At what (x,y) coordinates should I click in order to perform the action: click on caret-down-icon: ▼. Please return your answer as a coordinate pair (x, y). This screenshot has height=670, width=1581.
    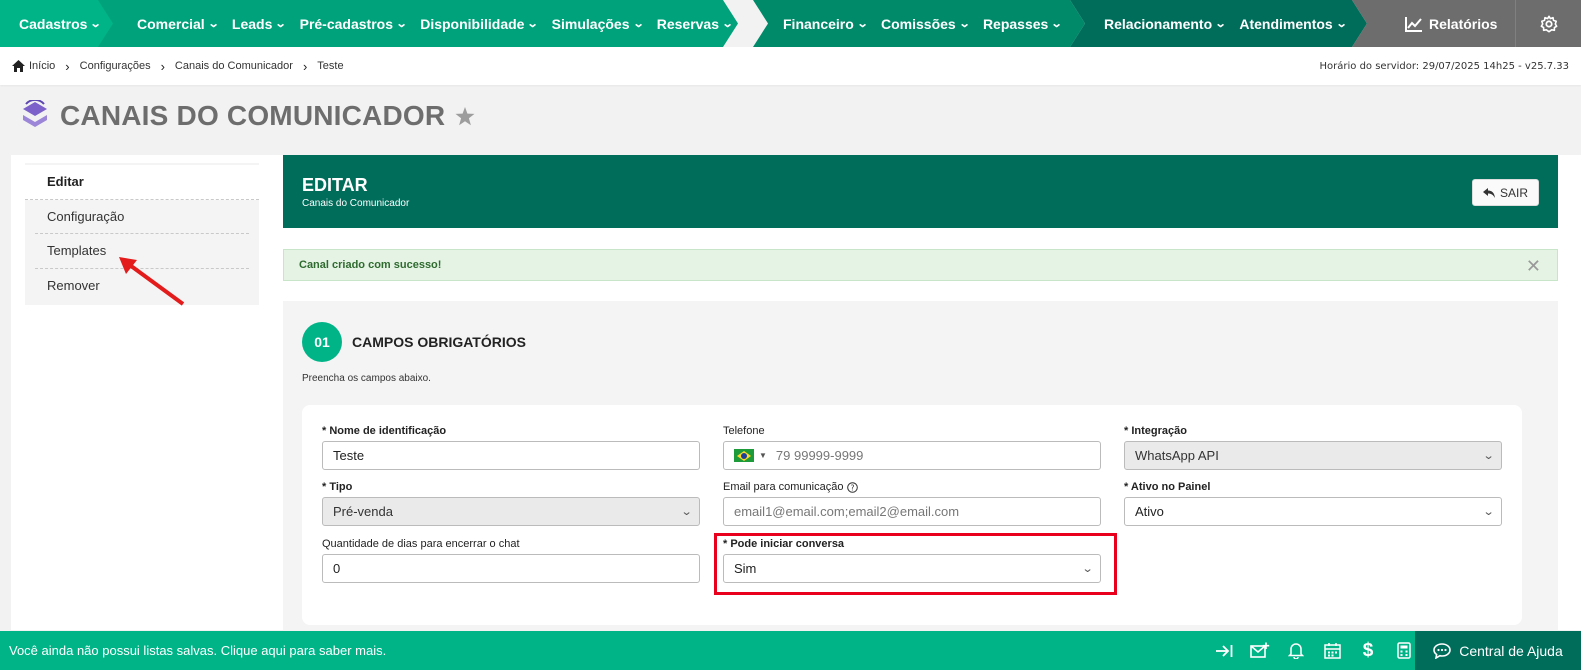
    Looking at the image, I should click on (763, 455).